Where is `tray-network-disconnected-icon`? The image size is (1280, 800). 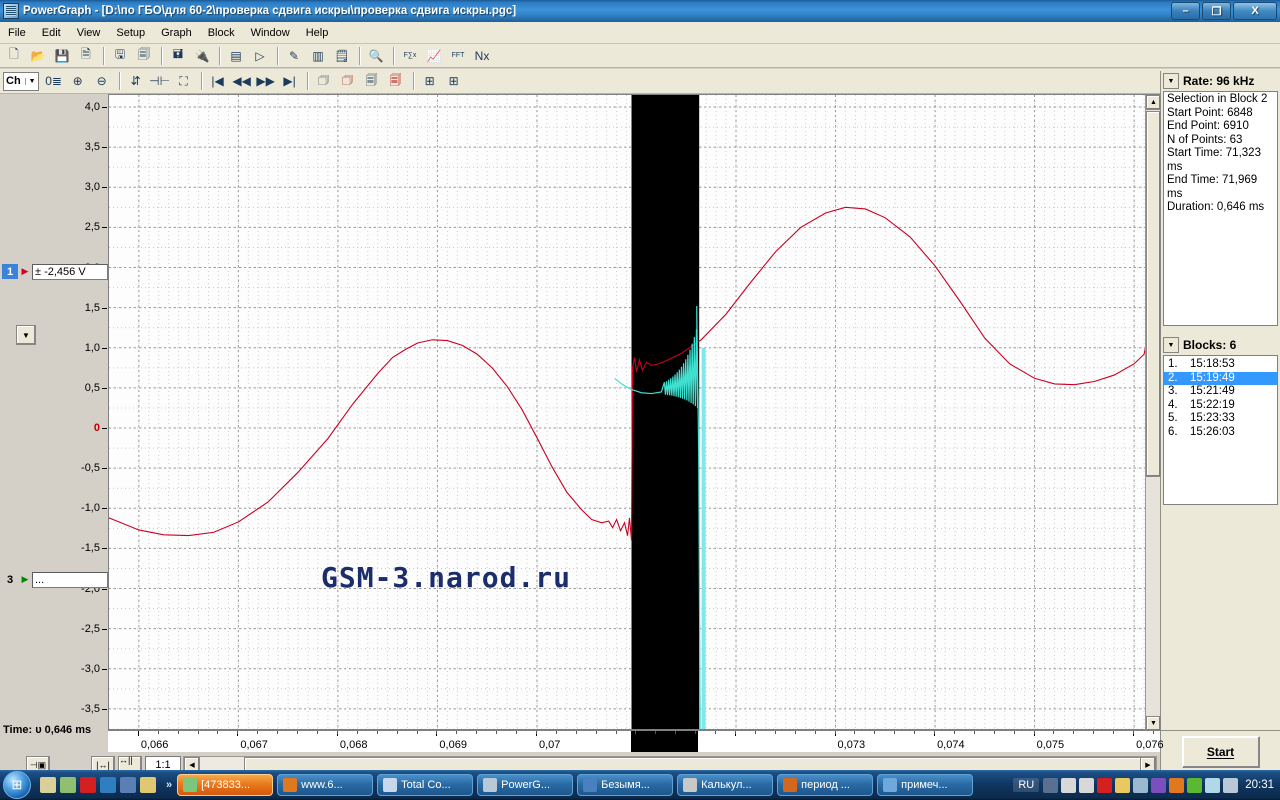 tray-network-disconnected-icon is located at coordinates (1051, 785).